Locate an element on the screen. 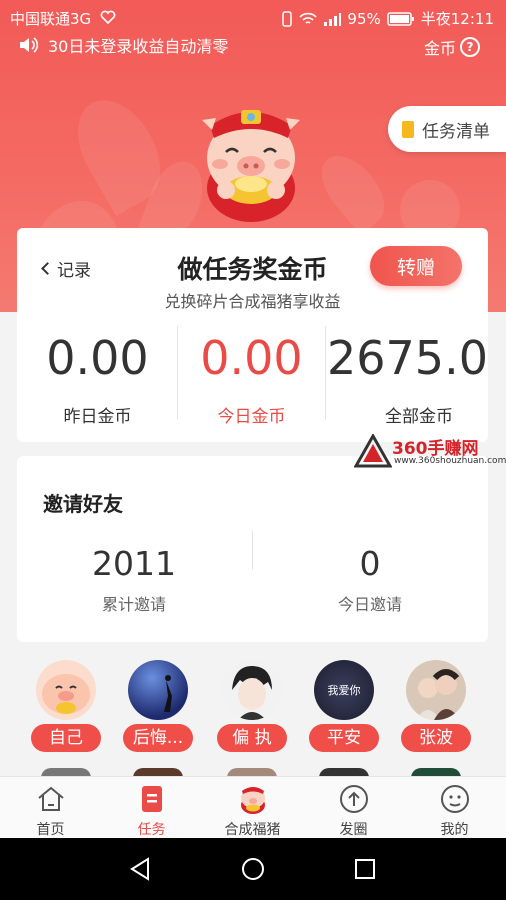 The height and width of the screenshot is (900, 506). friend-name: 自己 is located at coordinates (66, 738).